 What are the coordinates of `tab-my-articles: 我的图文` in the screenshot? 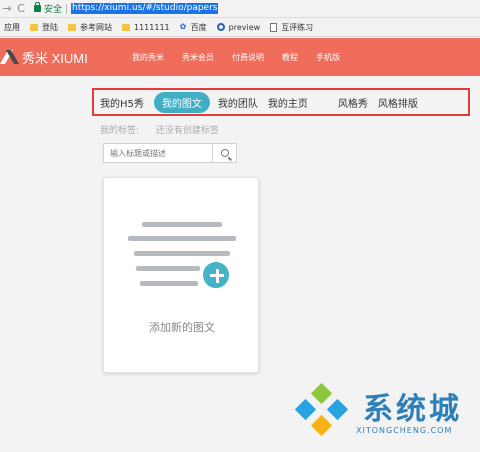 It's located at (181, 102).